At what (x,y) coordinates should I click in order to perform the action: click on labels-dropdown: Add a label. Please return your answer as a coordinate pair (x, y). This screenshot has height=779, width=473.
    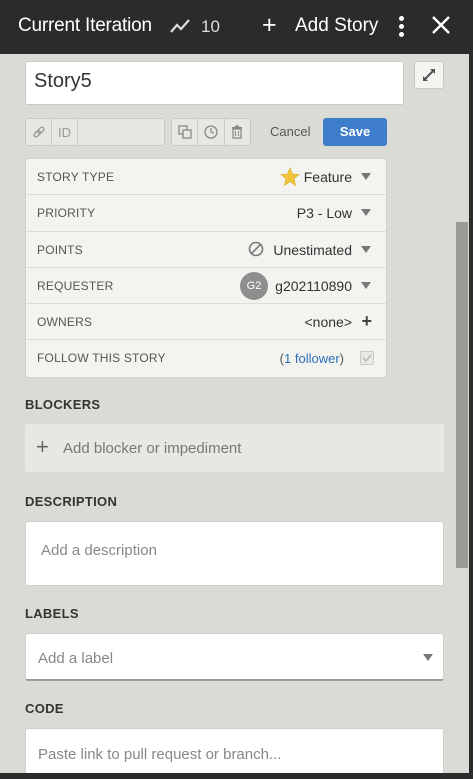
    Looking at the image, I should click on (234, 657).